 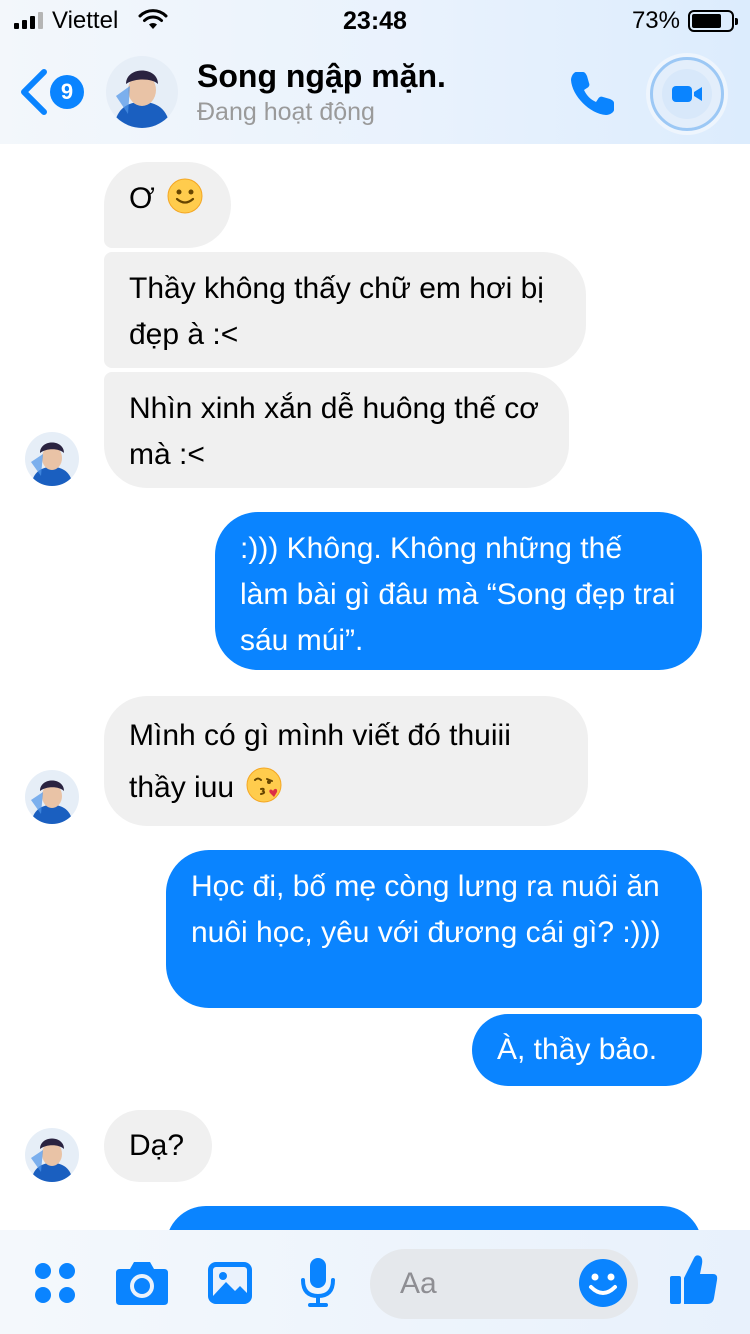 What do you see at coordinates (321, 76) in the screenshot?
I see `contact-name: Song ngập mặn.` at bounding box center [321, 76].